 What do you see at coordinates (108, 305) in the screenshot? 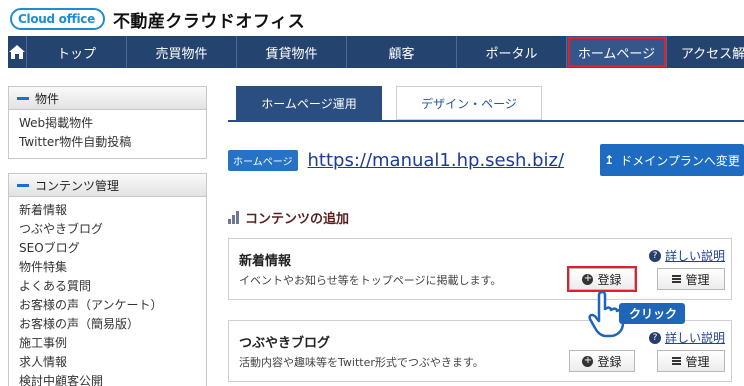
I see `sidebar-item-voice-survey: お客様の声（アンケート）` at bounding box center [108, 305].